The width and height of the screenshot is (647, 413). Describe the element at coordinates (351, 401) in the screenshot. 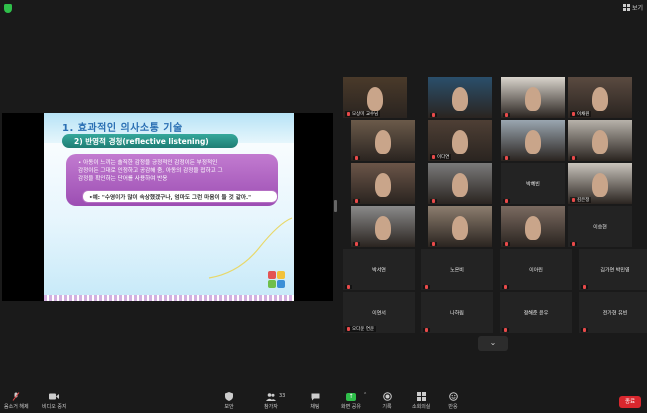

I see `share-screen-button: ↑ 화면 공유` at that location.